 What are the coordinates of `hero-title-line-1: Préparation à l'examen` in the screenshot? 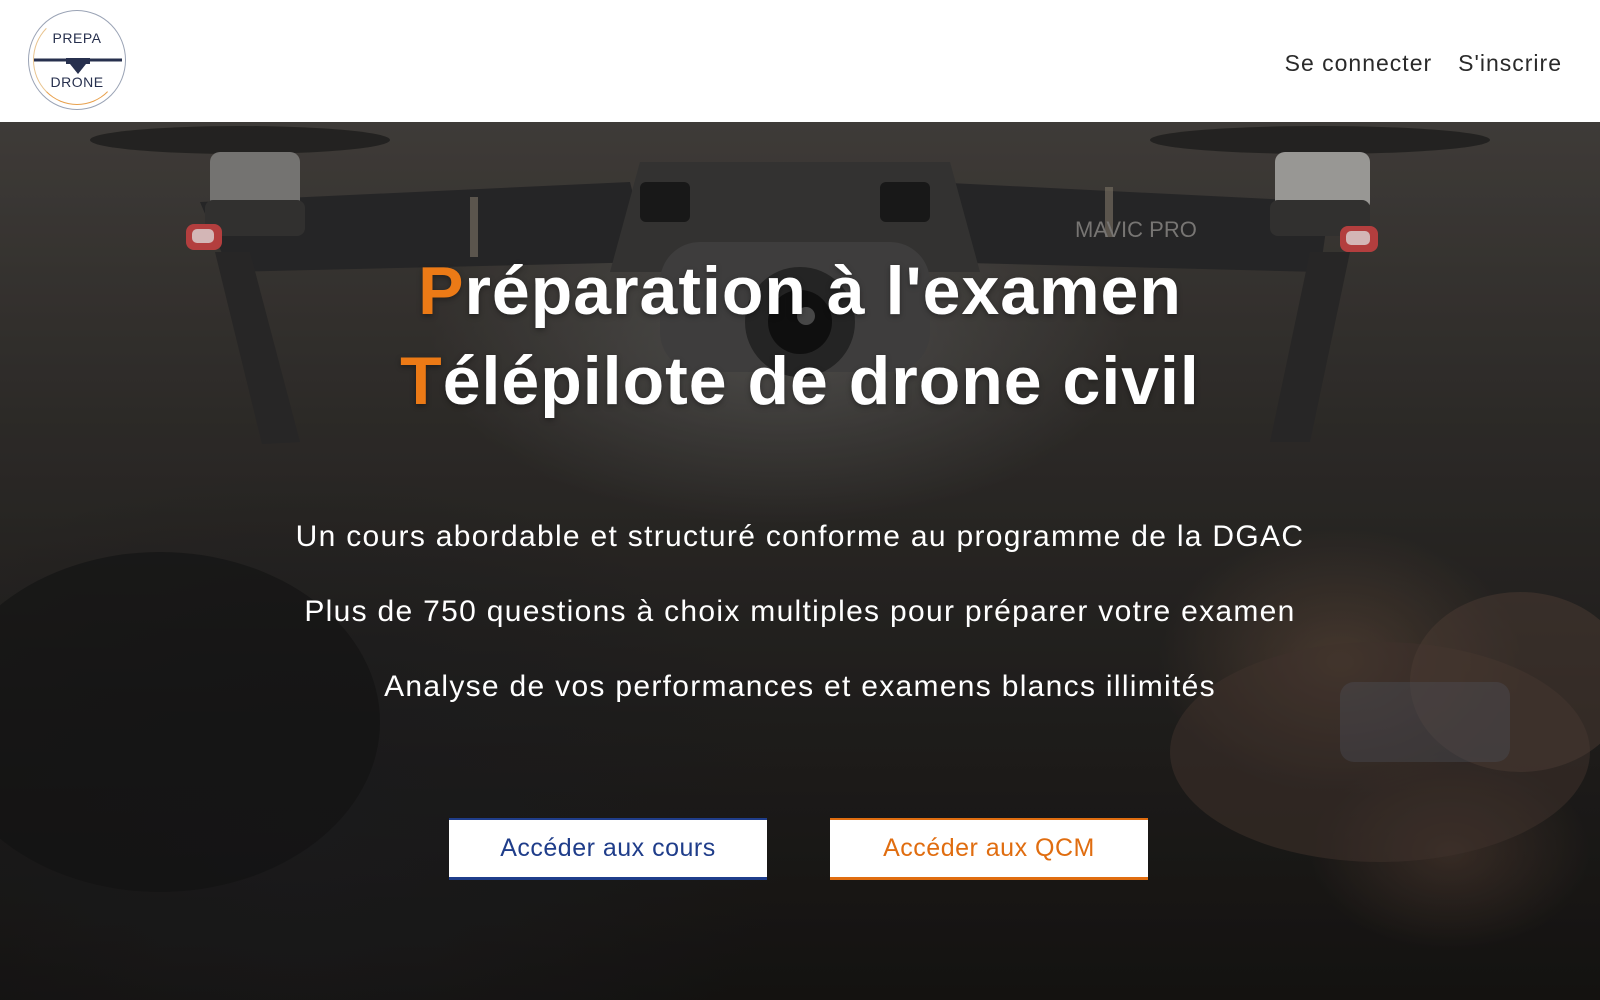 It's located at (800, 291).